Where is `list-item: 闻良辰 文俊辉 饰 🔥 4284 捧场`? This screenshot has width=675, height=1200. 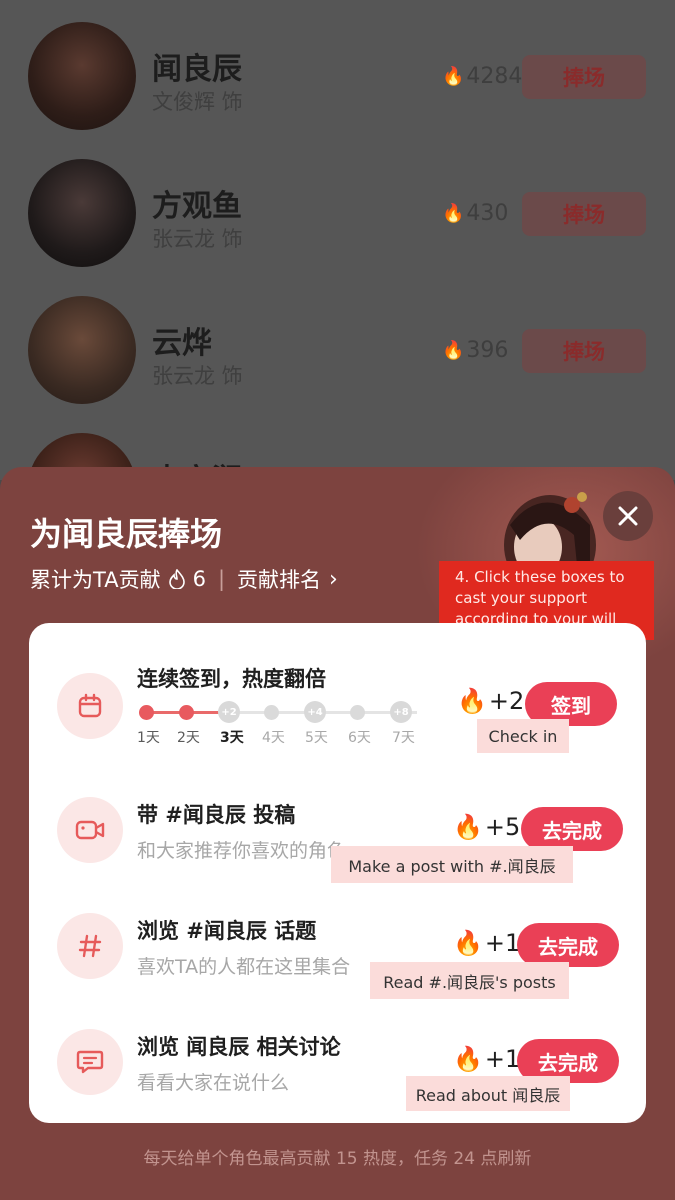
list-item: 闻良辰 文俊辉 饰 🔥 4284 捧场 is located at coordinates (337, 65).